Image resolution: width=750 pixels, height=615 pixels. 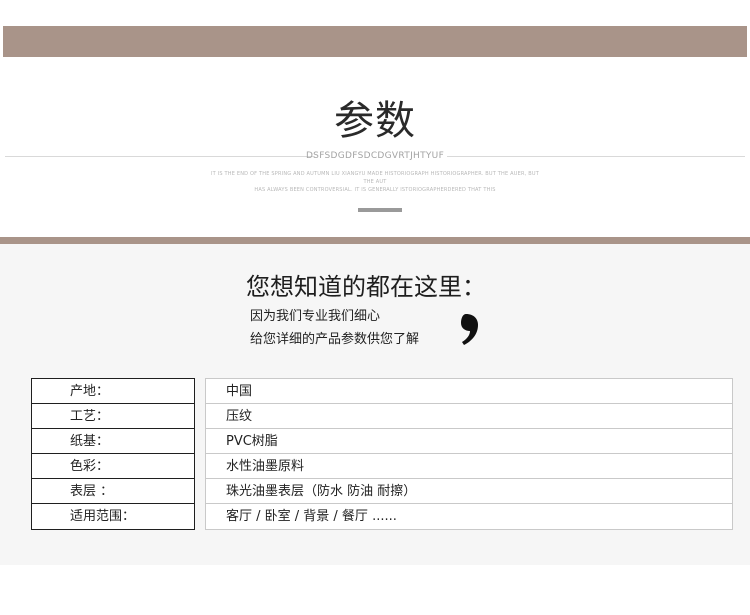 I want to click on spec-label-surface: 表层 ：, so click(x=113, y=491).